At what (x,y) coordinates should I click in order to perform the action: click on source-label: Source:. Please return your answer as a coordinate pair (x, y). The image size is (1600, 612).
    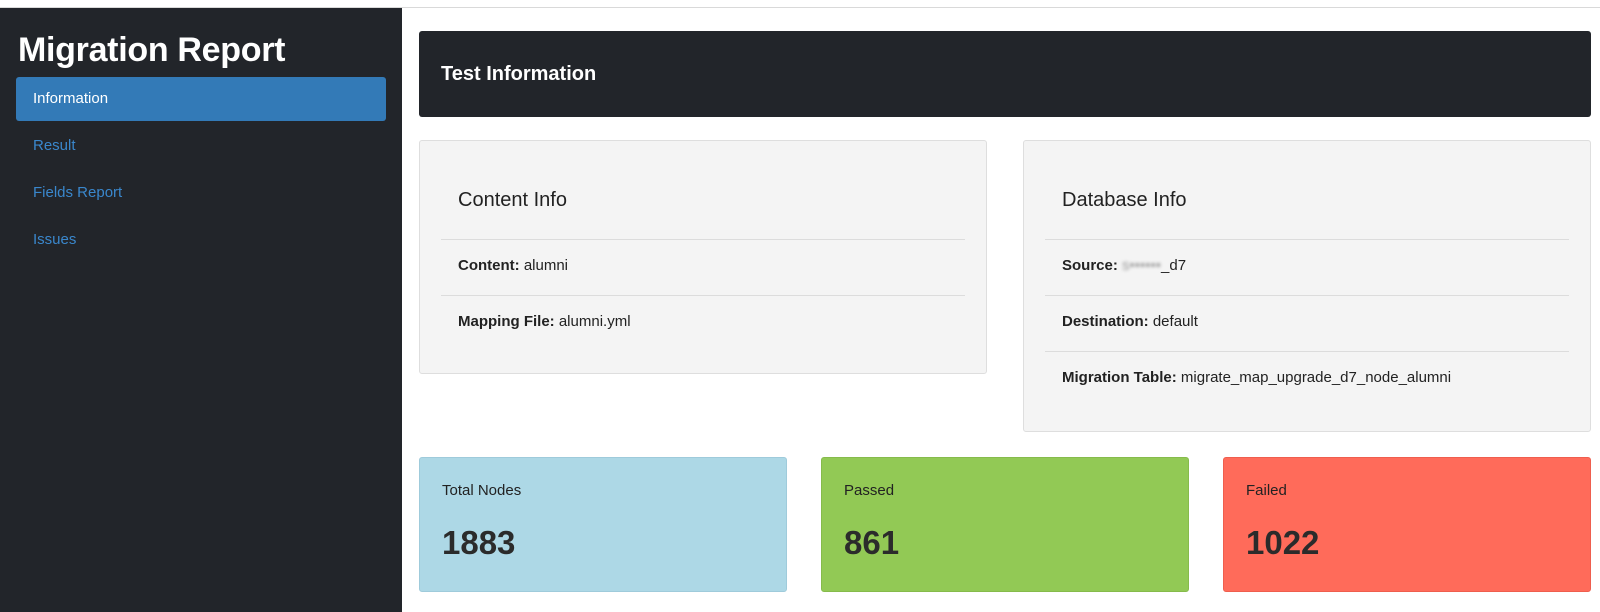
    Looking at the image, I should click on (1090, 265).